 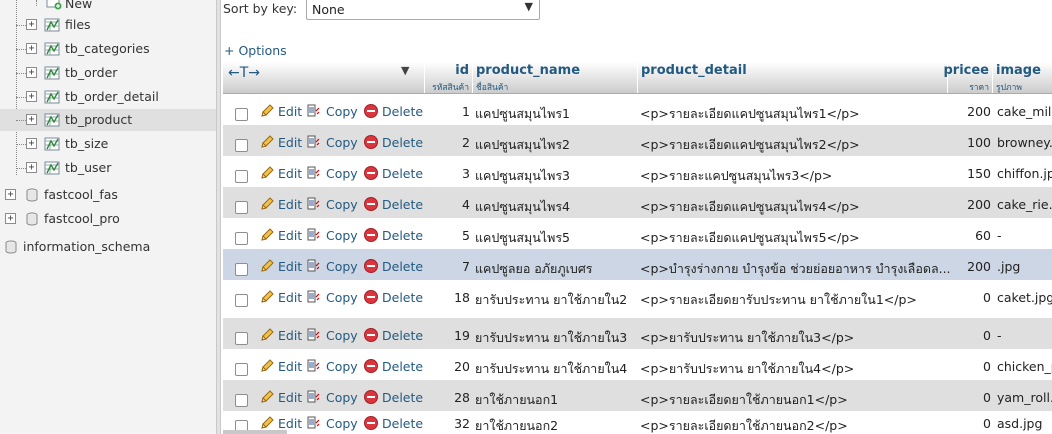 What do you see at coordinates (108, 25) in the screenshot?
I see `nav-table-item: + files` at bounding box center [108, 25].